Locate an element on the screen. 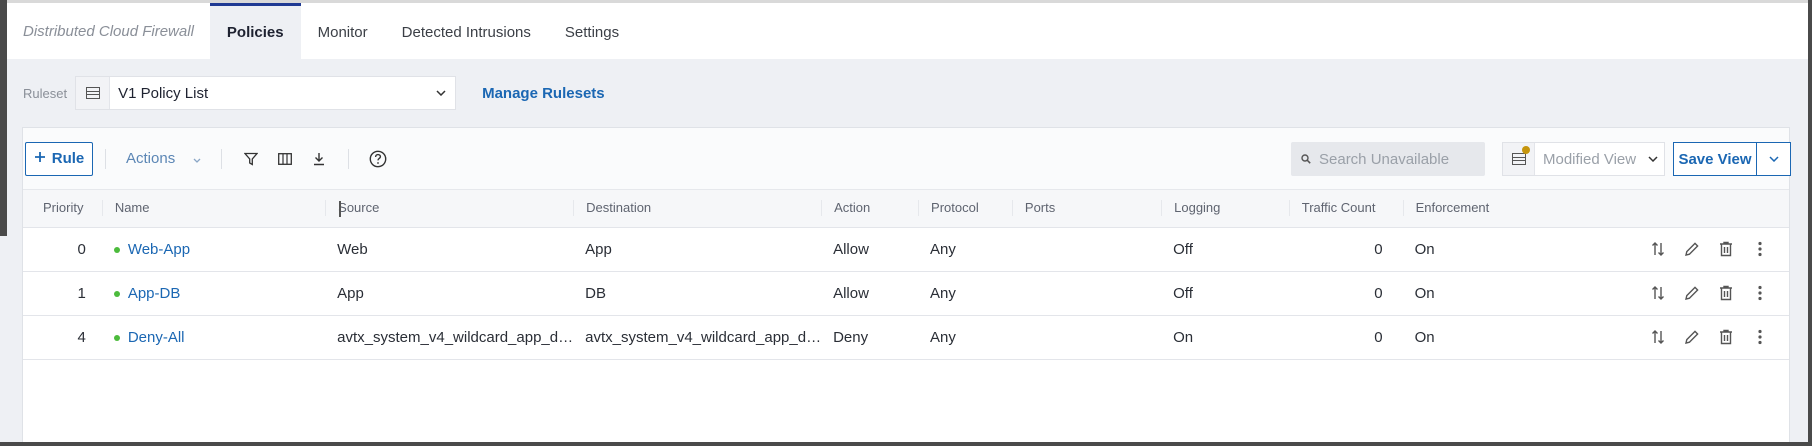 The image size is (1812, 446). rule-name-link: Deny-All is located at coordinates (156, 337).